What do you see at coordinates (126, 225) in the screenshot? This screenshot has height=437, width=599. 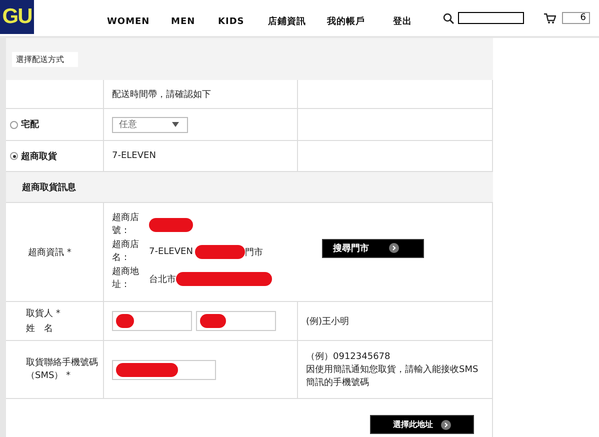 I see `store-field-label: 超商店號：` at bounding box center [126, 225].